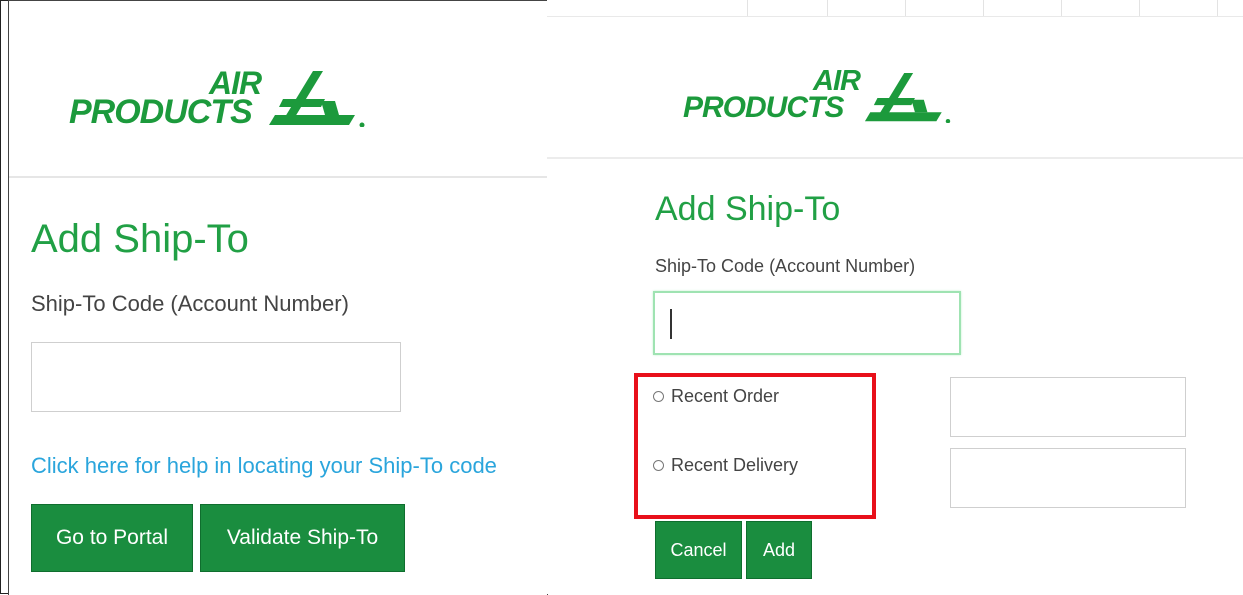 The width and height of the screenshot is (1243, 595). What do you see at coordinates (112, 538) in the screenshot?
I see `go-to-portal-button: Go to Portal` at bounding box center [112, 538].